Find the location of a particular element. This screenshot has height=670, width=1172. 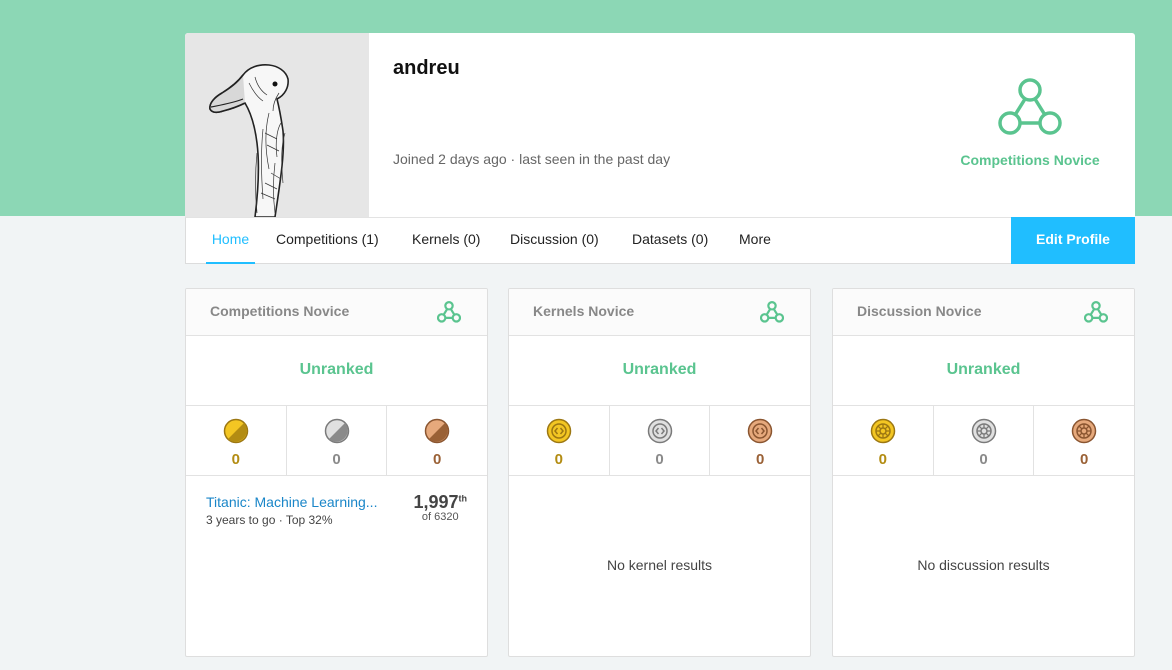

rank-suffix: th is located at coordinates (463, 498).